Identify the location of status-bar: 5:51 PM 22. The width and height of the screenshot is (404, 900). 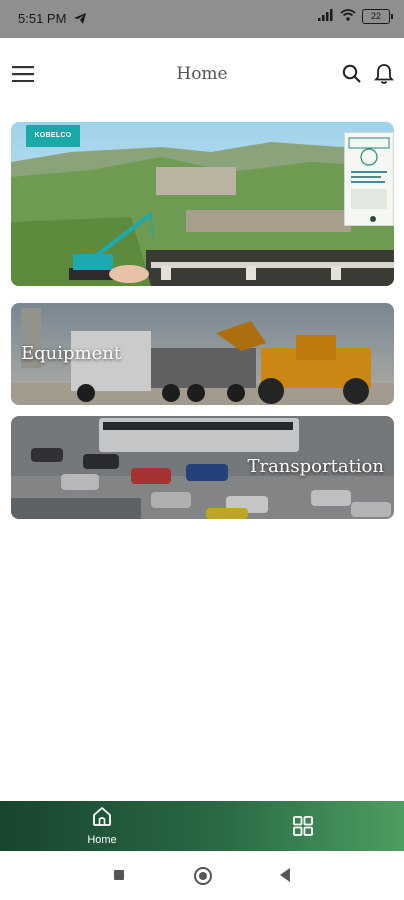
(202, 19).